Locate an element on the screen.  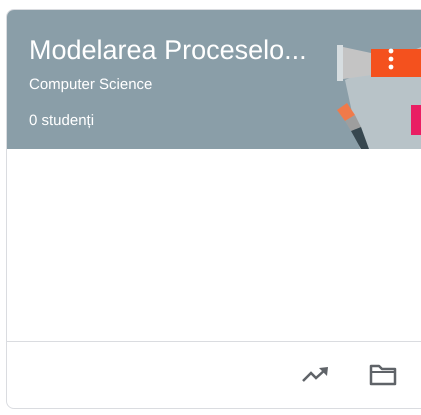
folder-icon is located at coordinates (383, 375).